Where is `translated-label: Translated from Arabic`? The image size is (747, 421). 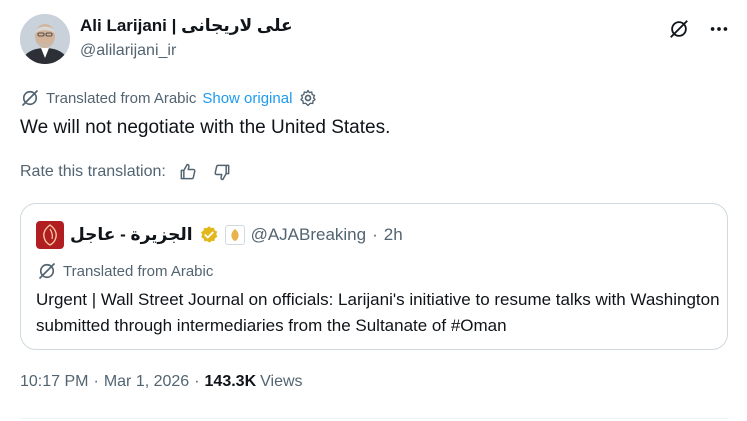
translated-label: Translated from Arabic is located at coordinates (121, 98).